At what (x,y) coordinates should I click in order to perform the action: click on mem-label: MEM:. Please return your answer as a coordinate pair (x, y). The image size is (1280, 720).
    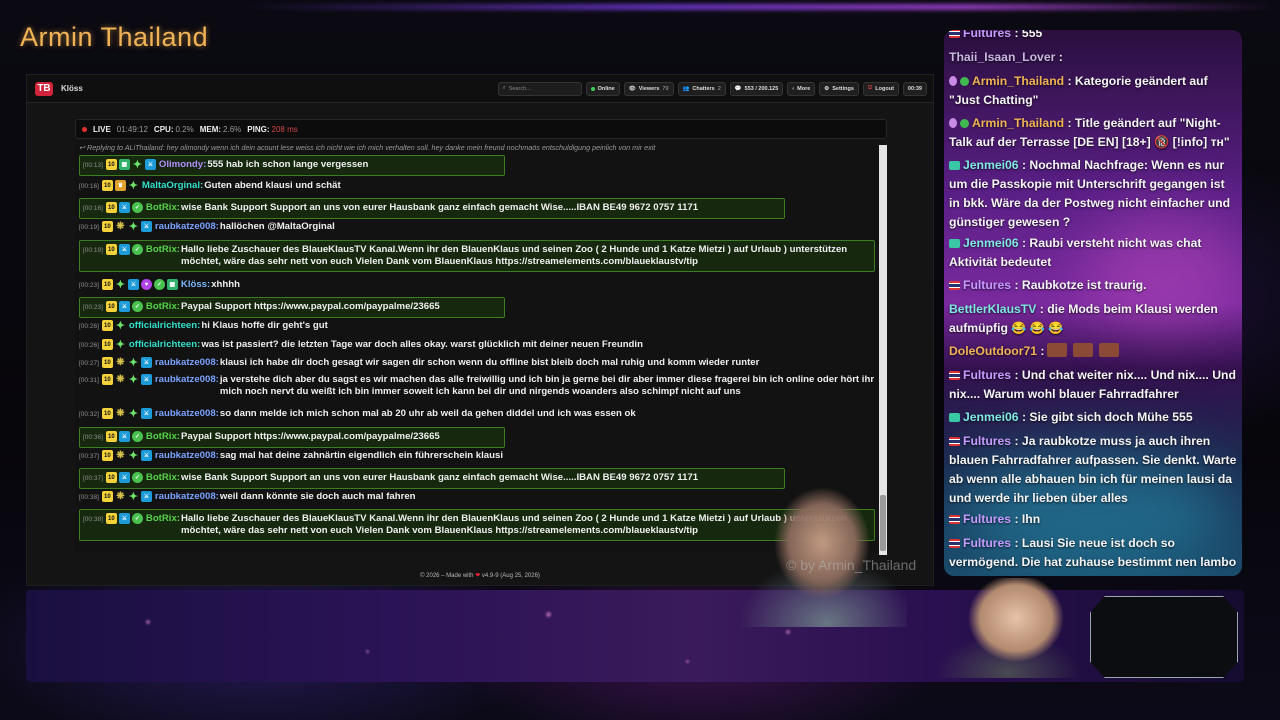
    Looking at the image, I should click on (210, 129).